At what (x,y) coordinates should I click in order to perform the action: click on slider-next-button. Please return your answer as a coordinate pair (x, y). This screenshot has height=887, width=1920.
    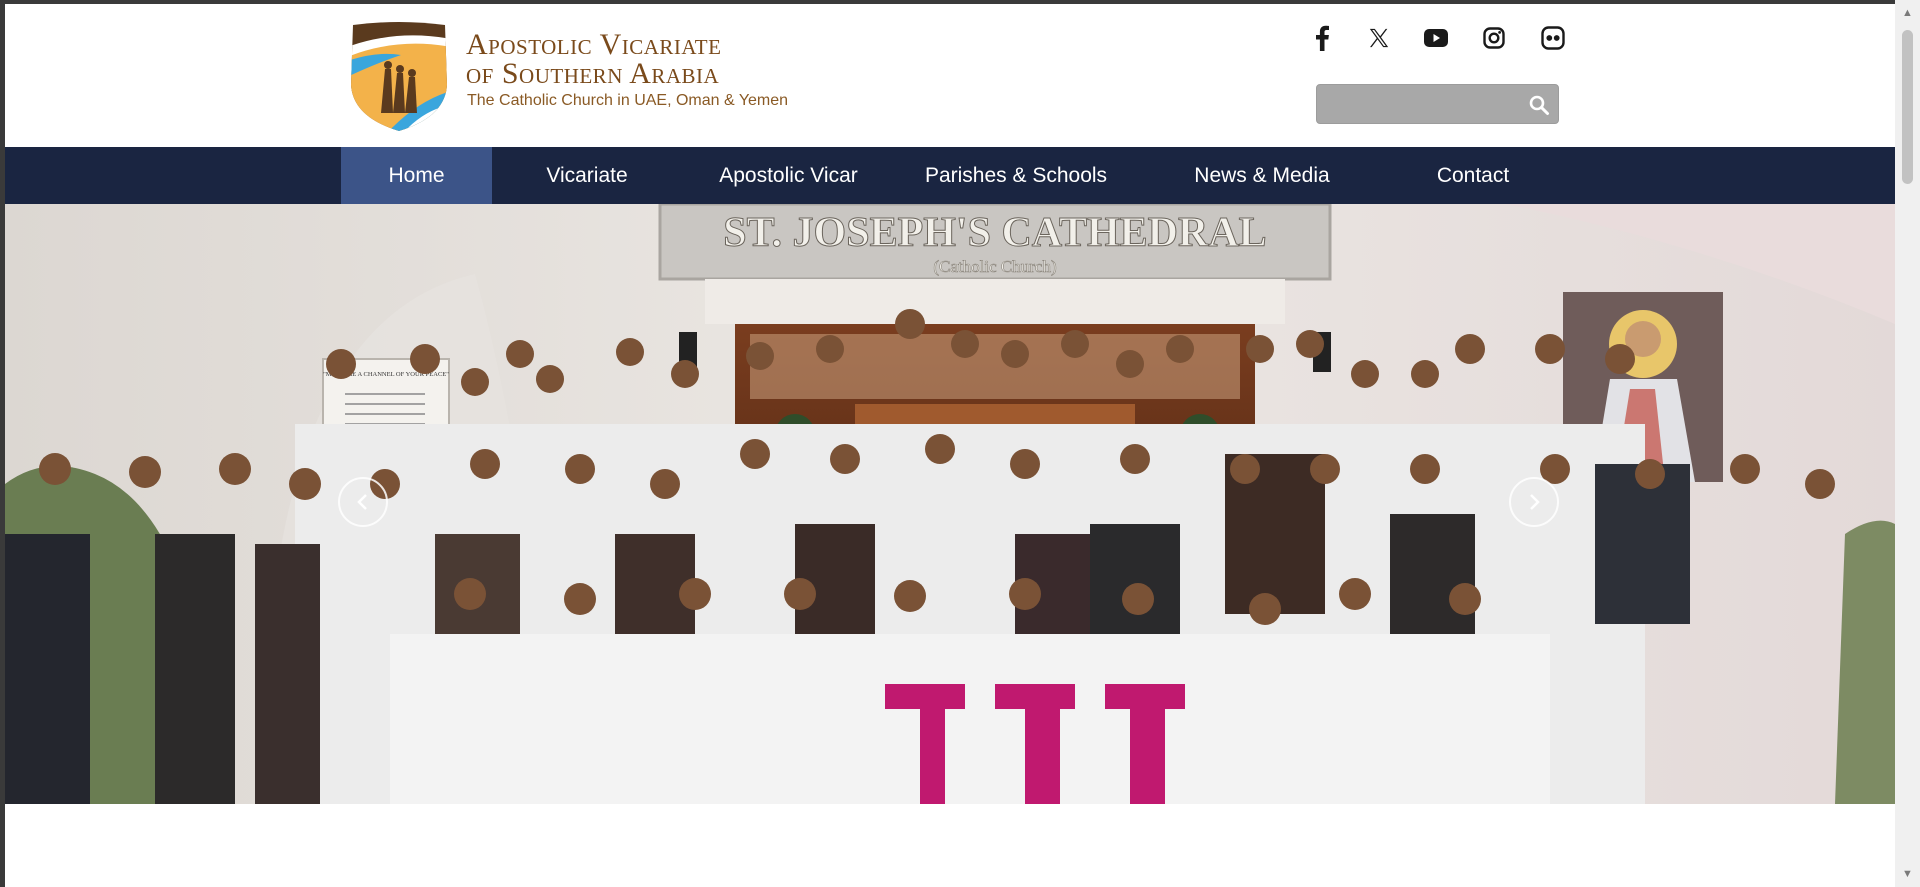
    Looking at the image, I should click on (1534, 502).